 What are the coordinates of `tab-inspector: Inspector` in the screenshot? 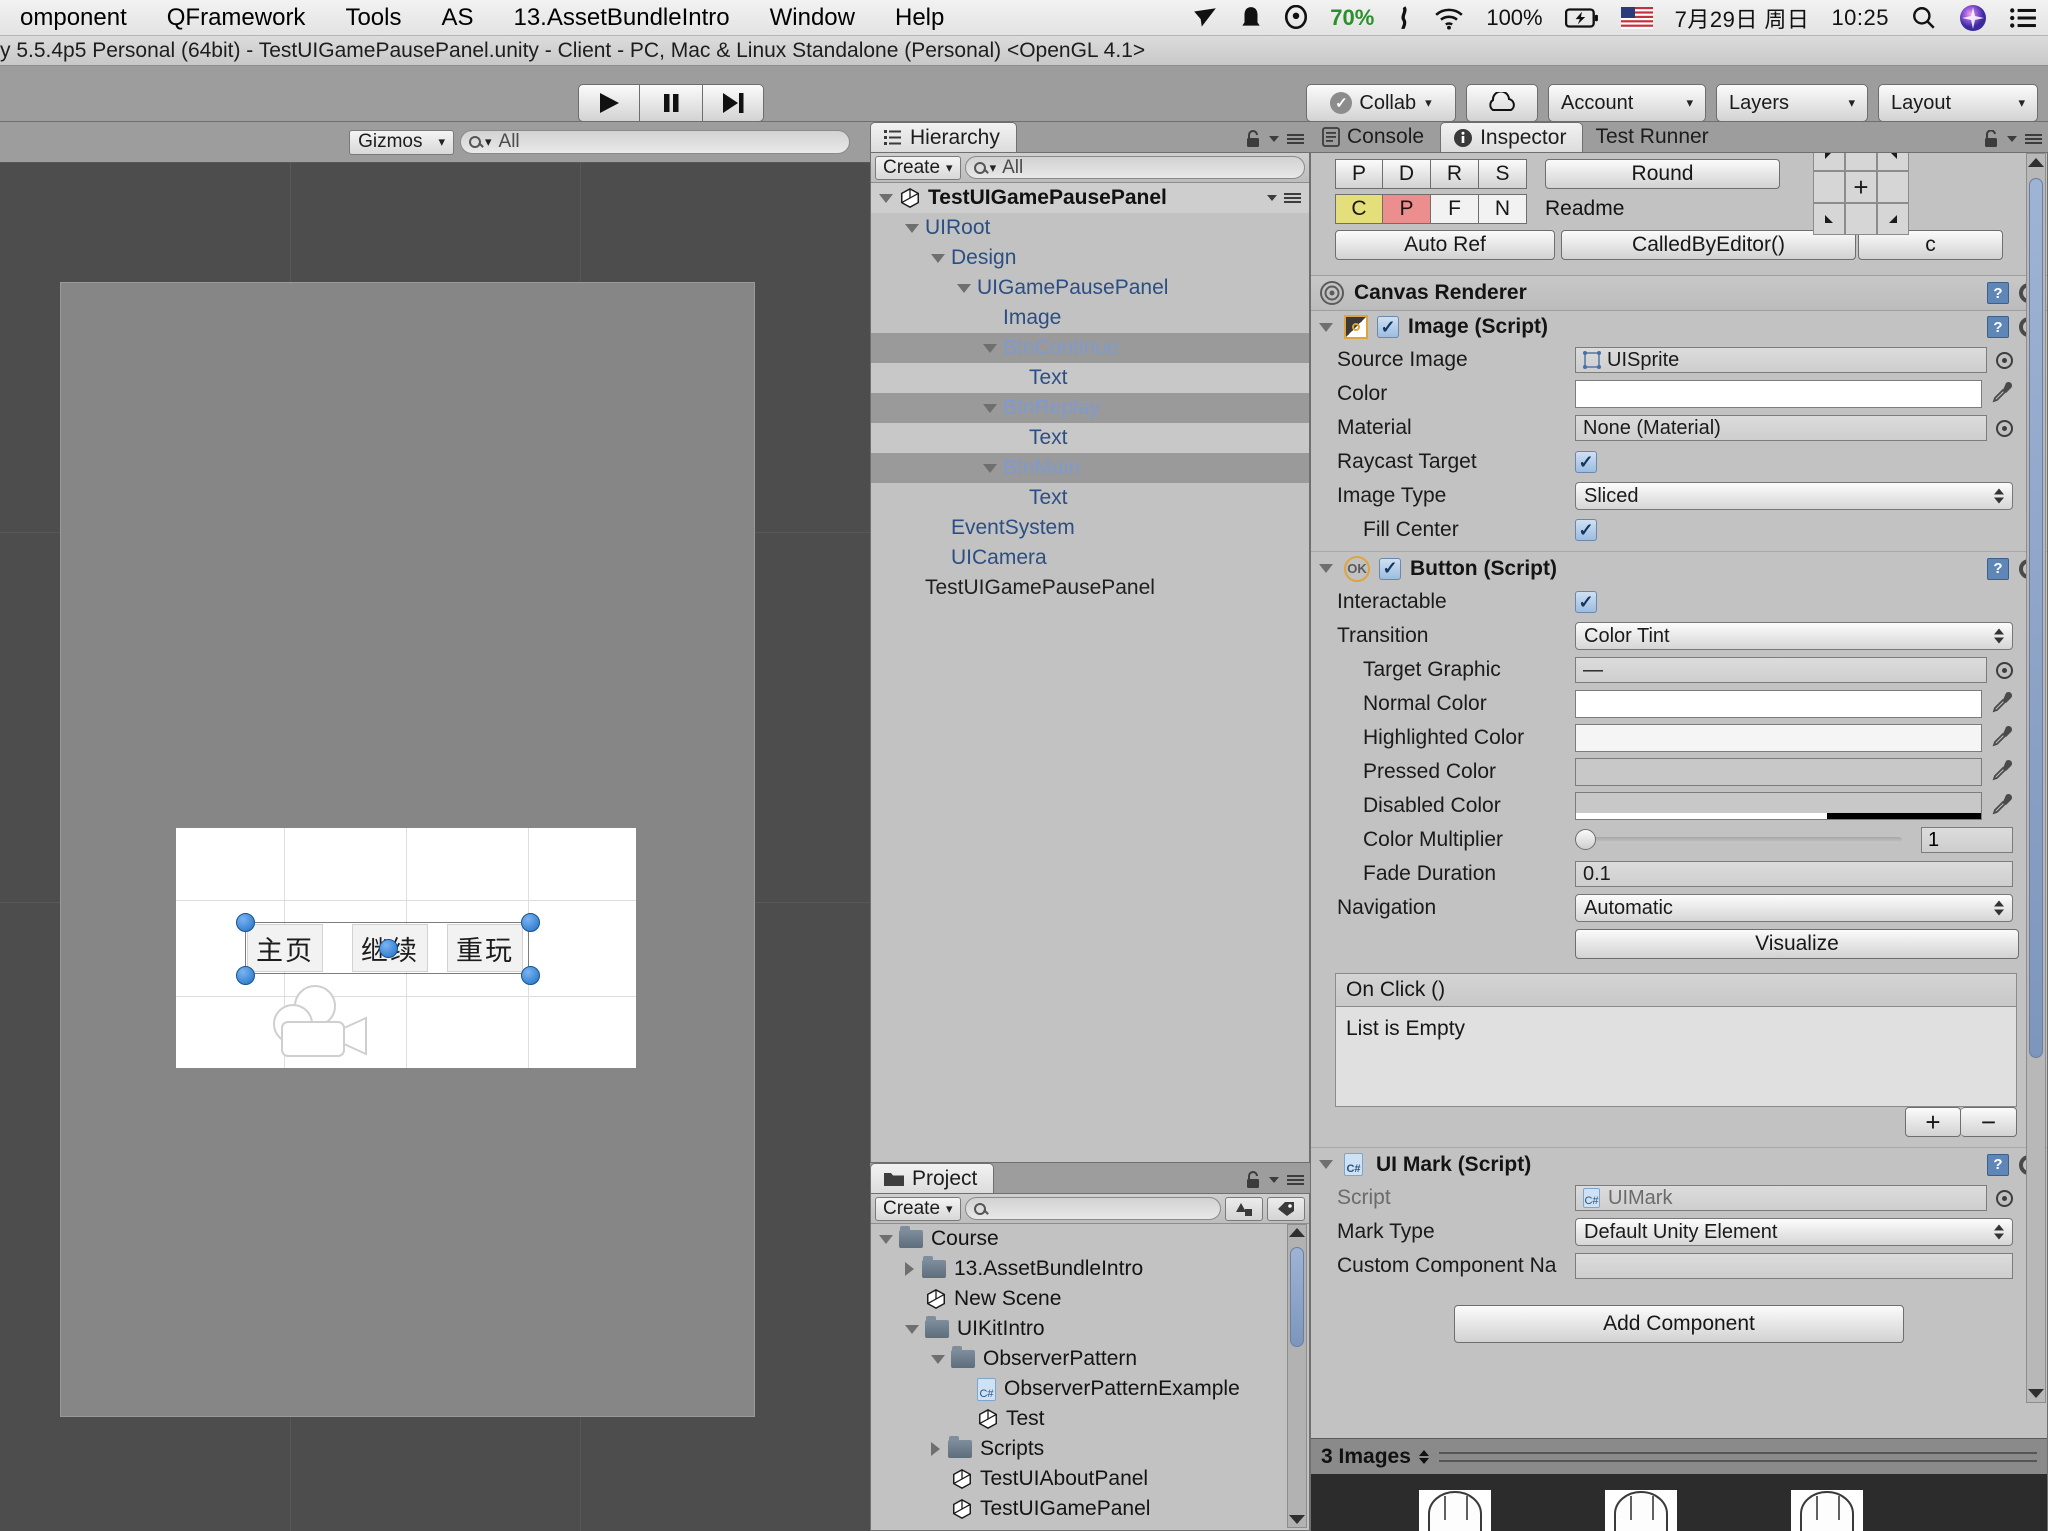 It's located at (1512, 137).